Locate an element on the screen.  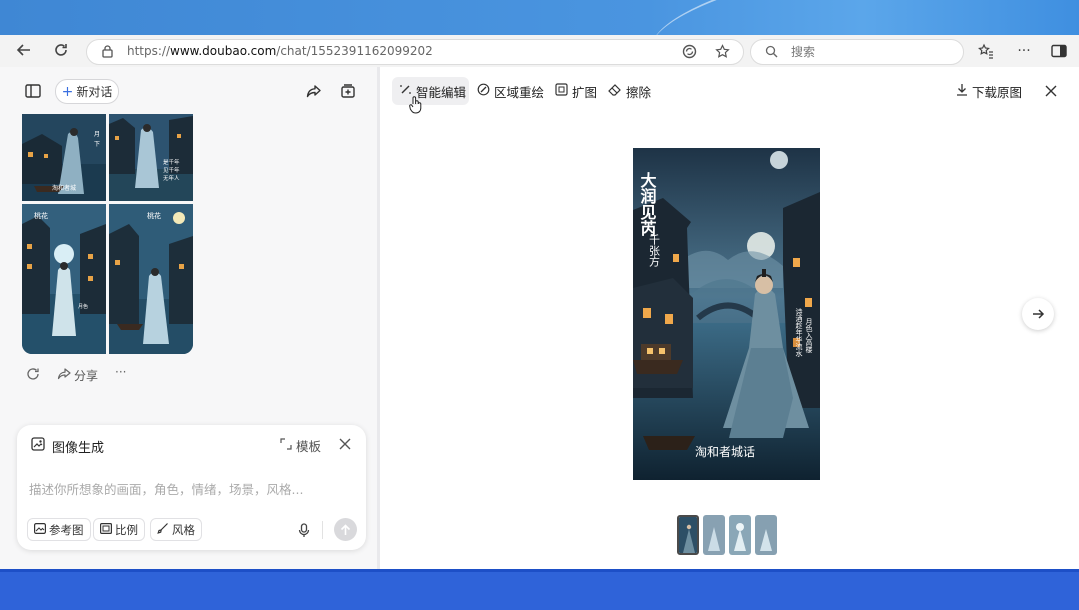
regenerate-icon is located at coordinates (33, 374).